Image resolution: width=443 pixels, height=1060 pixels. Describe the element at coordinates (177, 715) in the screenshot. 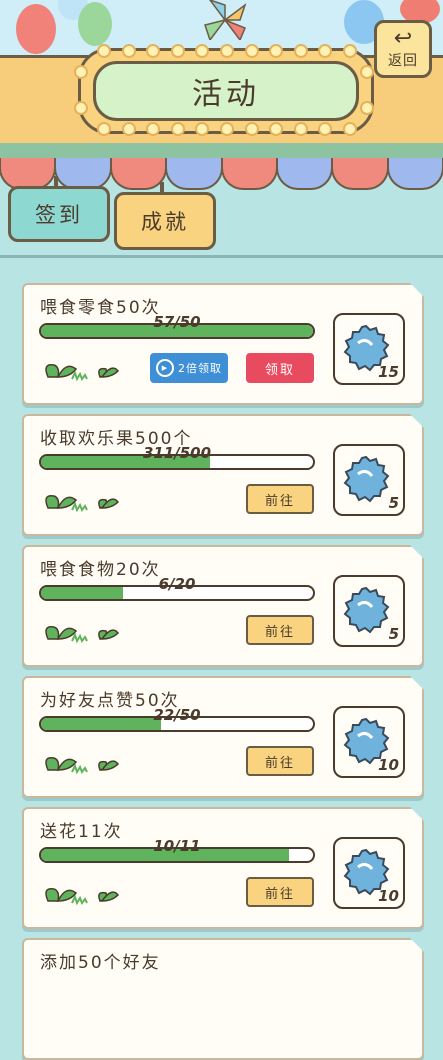

I see `progress-text: 22/50` at that location.